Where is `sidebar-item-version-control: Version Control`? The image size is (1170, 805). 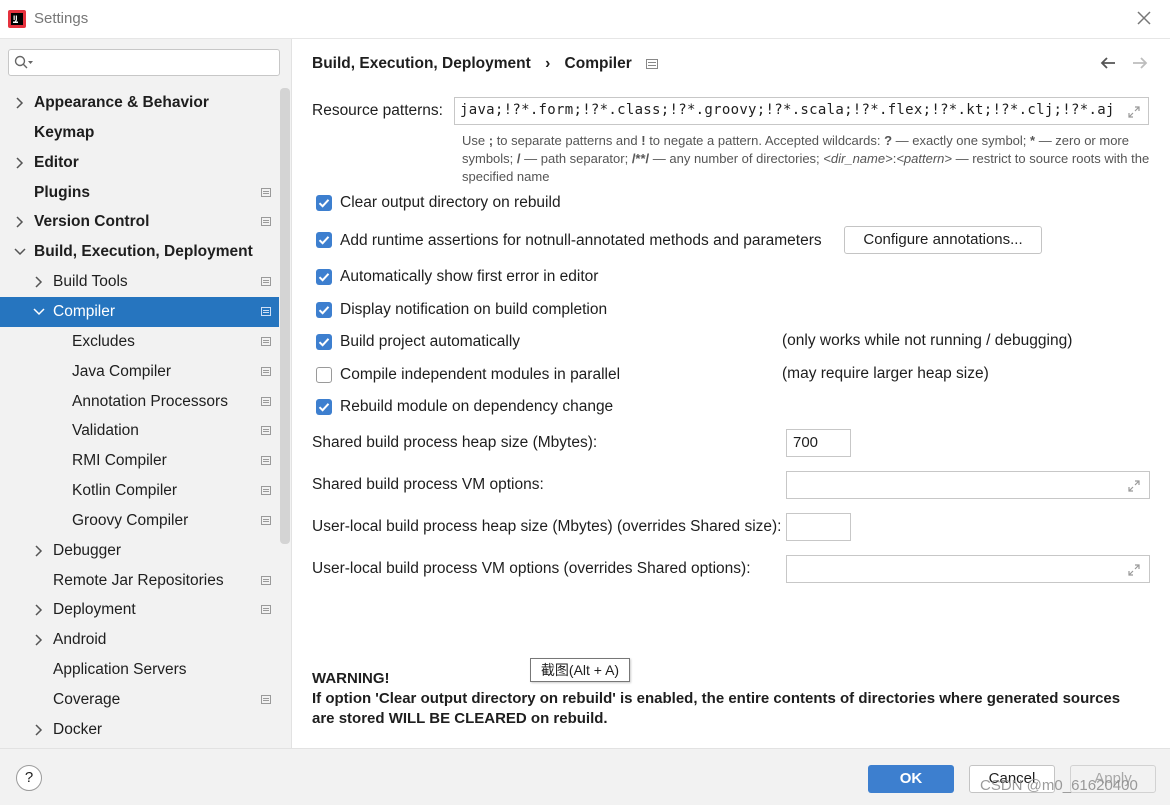
sidebar-item-version-control: Version Control is located at coordinates (139, 222).